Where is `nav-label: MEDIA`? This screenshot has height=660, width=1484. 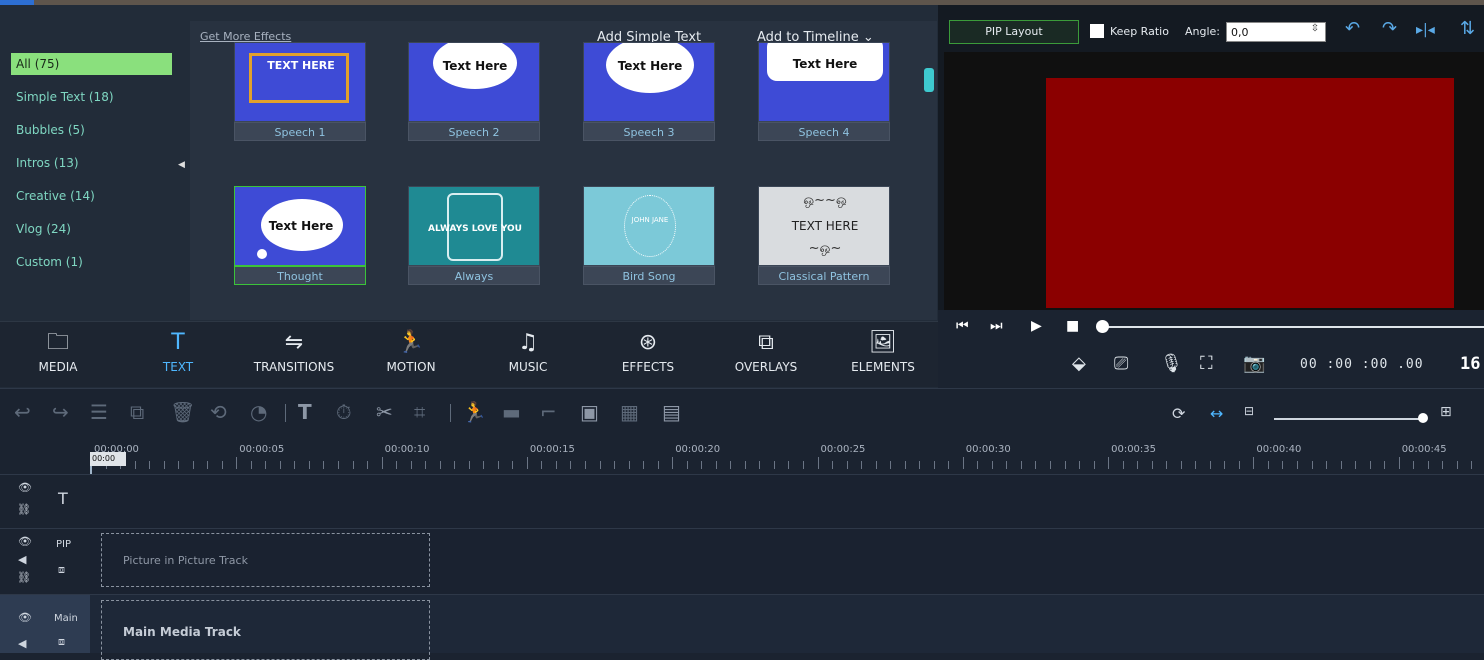 nav-label: MEDIA is located at coordinates (58, 367).